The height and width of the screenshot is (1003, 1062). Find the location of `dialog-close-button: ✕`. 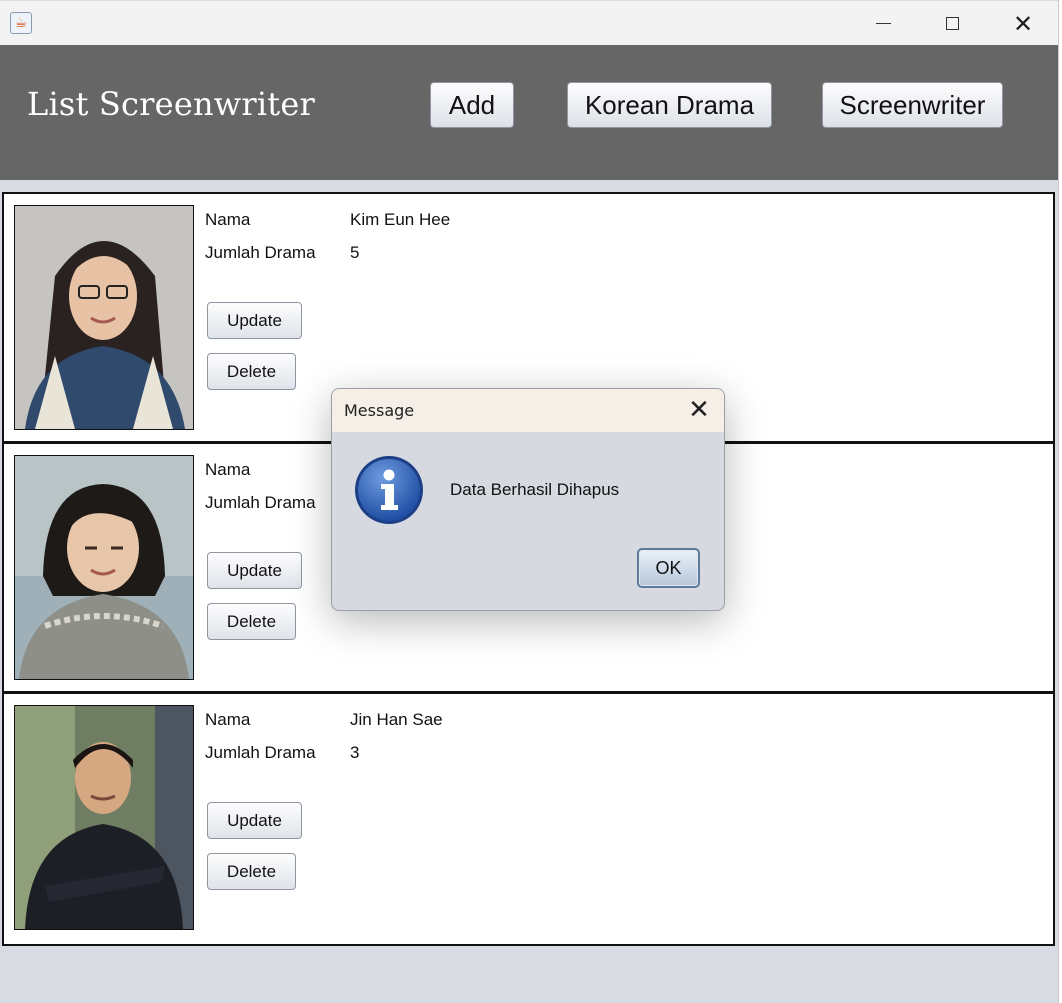

dialog-close-button: ✕ is located at coordinates (699, 410).